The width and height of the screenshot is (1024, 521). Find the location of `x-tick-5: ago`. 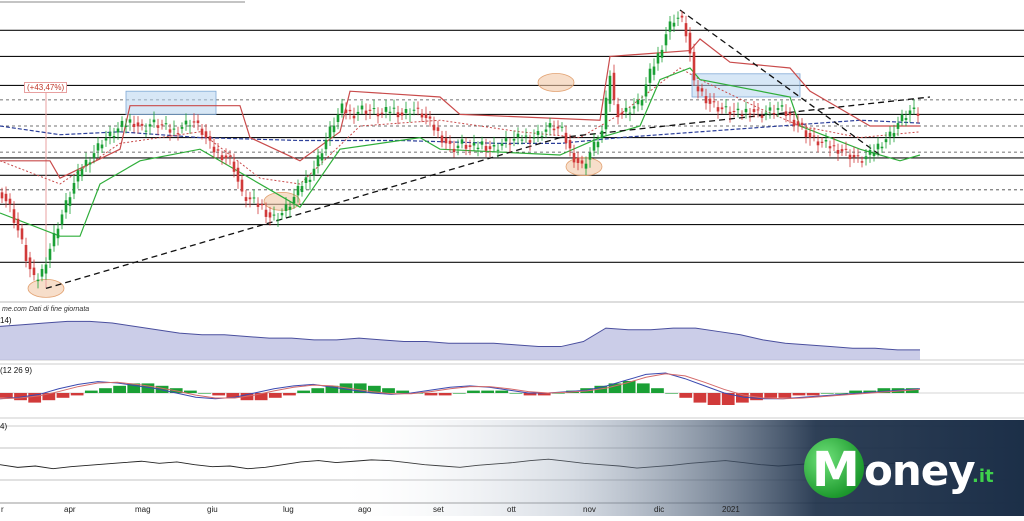

x-tick-5: ago is located at coordinates (365, 509).